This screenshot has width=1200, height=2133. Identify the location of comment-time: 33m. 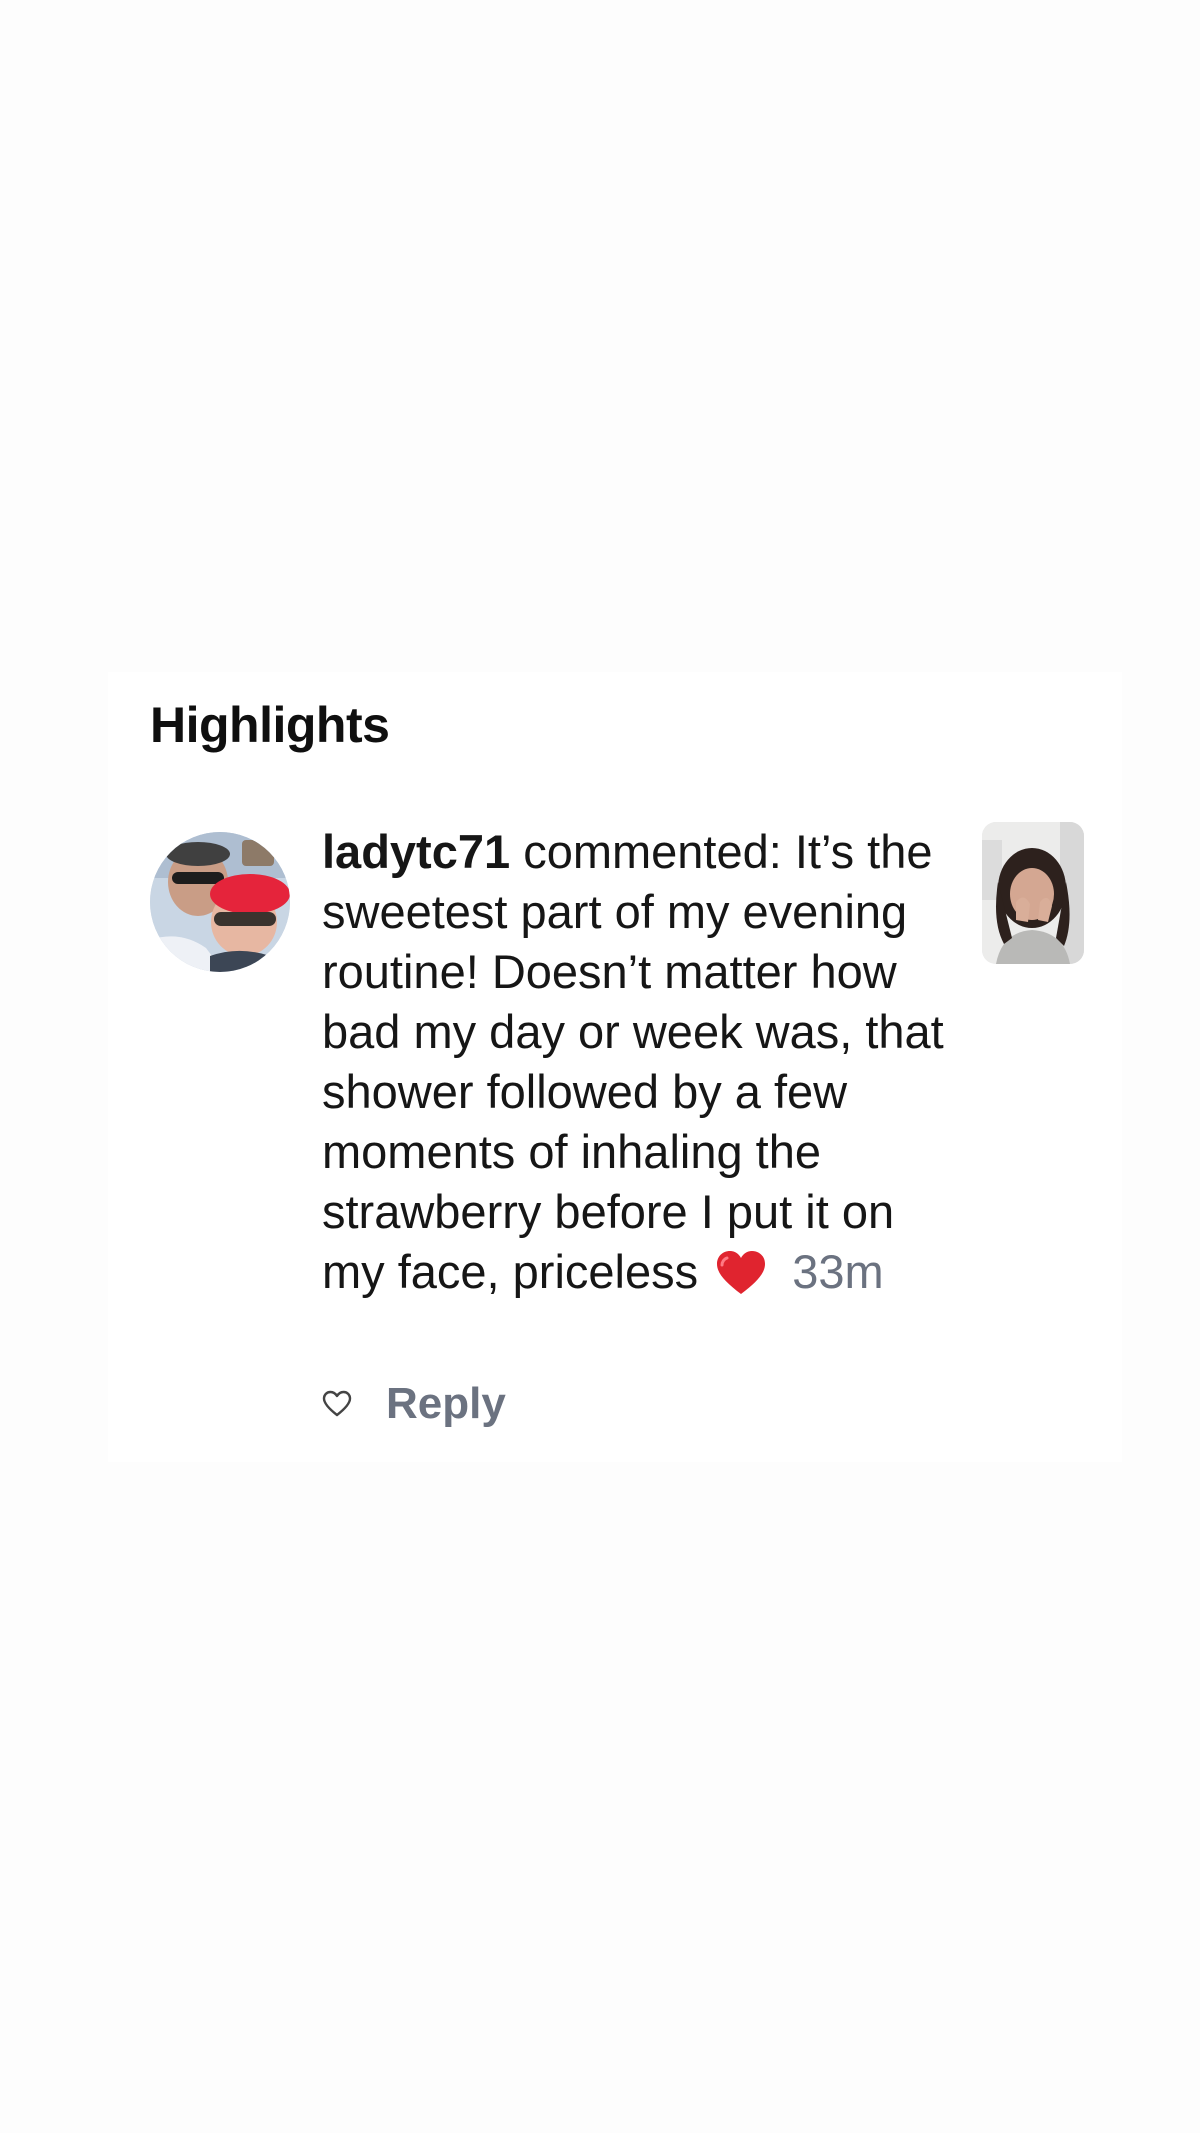
(838, 1271).